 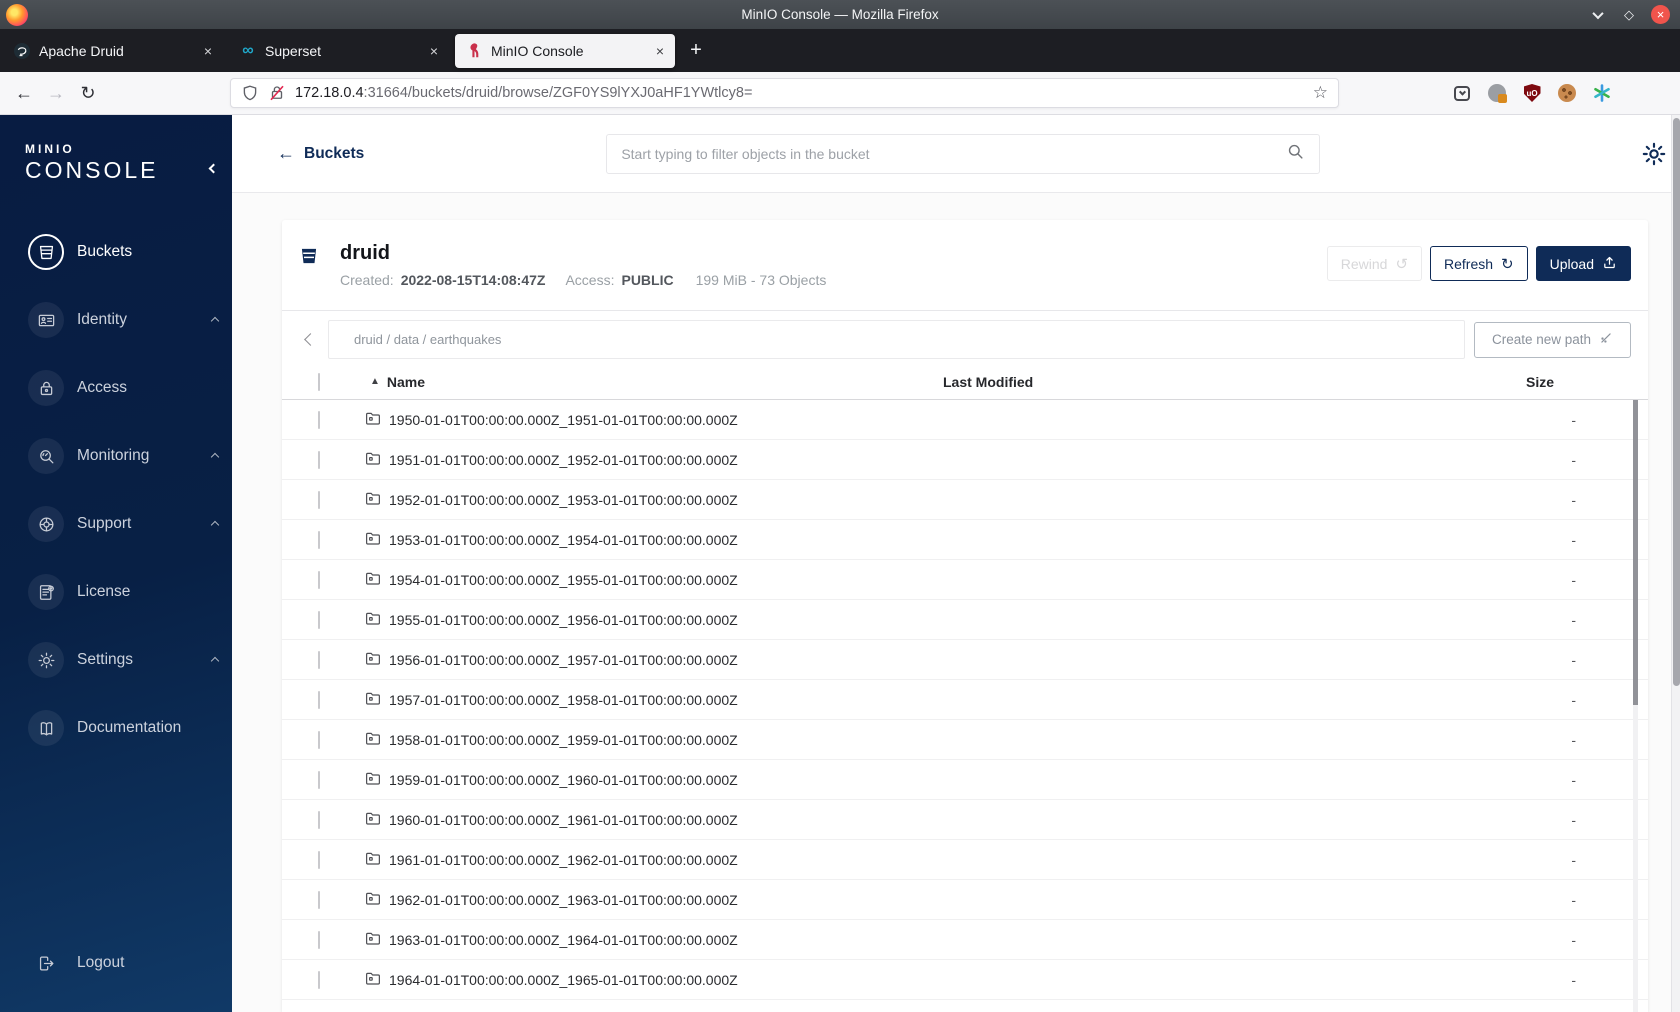 I want to click on new-tab-button: +, so click(x=696, y=51).